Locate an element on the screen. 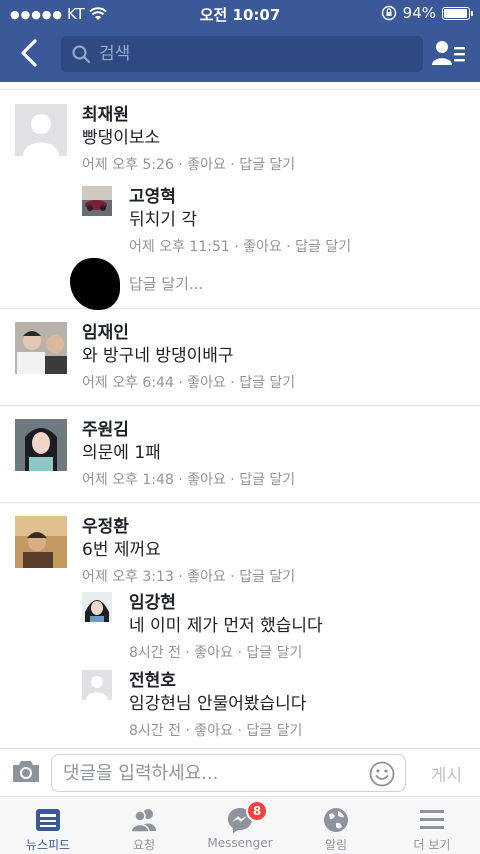 The width and height of the screenshot is (480, 854). comment-meta: 어제 오후 5:26 · 좋아요 · 답글 달기 is located at coordinates (189, 165).